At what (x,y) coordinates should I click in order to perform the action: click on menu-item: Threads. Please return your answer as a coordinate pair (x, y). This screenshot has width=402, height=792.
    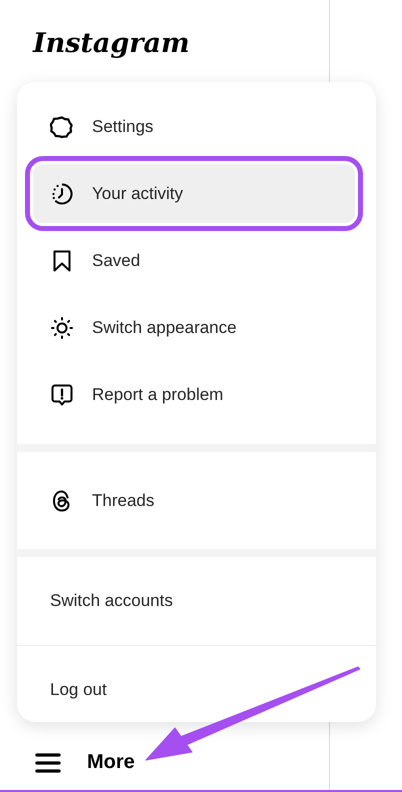
    Looking at the image, I should click on (194, 500).